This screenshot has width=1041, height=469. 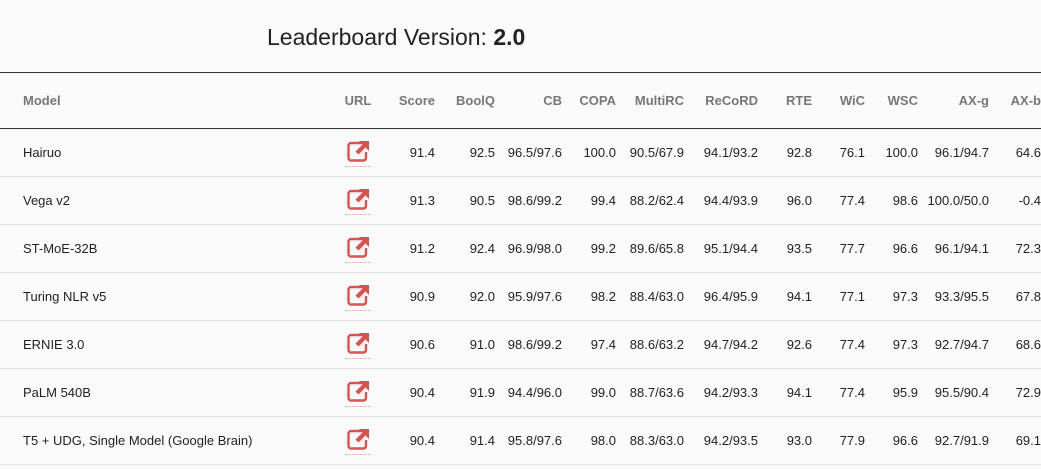 I want to click on cell-axb: 69.1, so click(x=1015, y=440).